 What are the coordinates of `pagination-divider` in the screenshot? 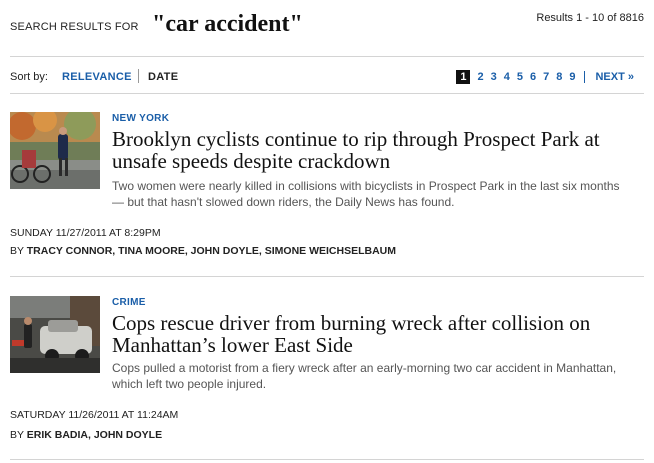 It's located at (585, 77).